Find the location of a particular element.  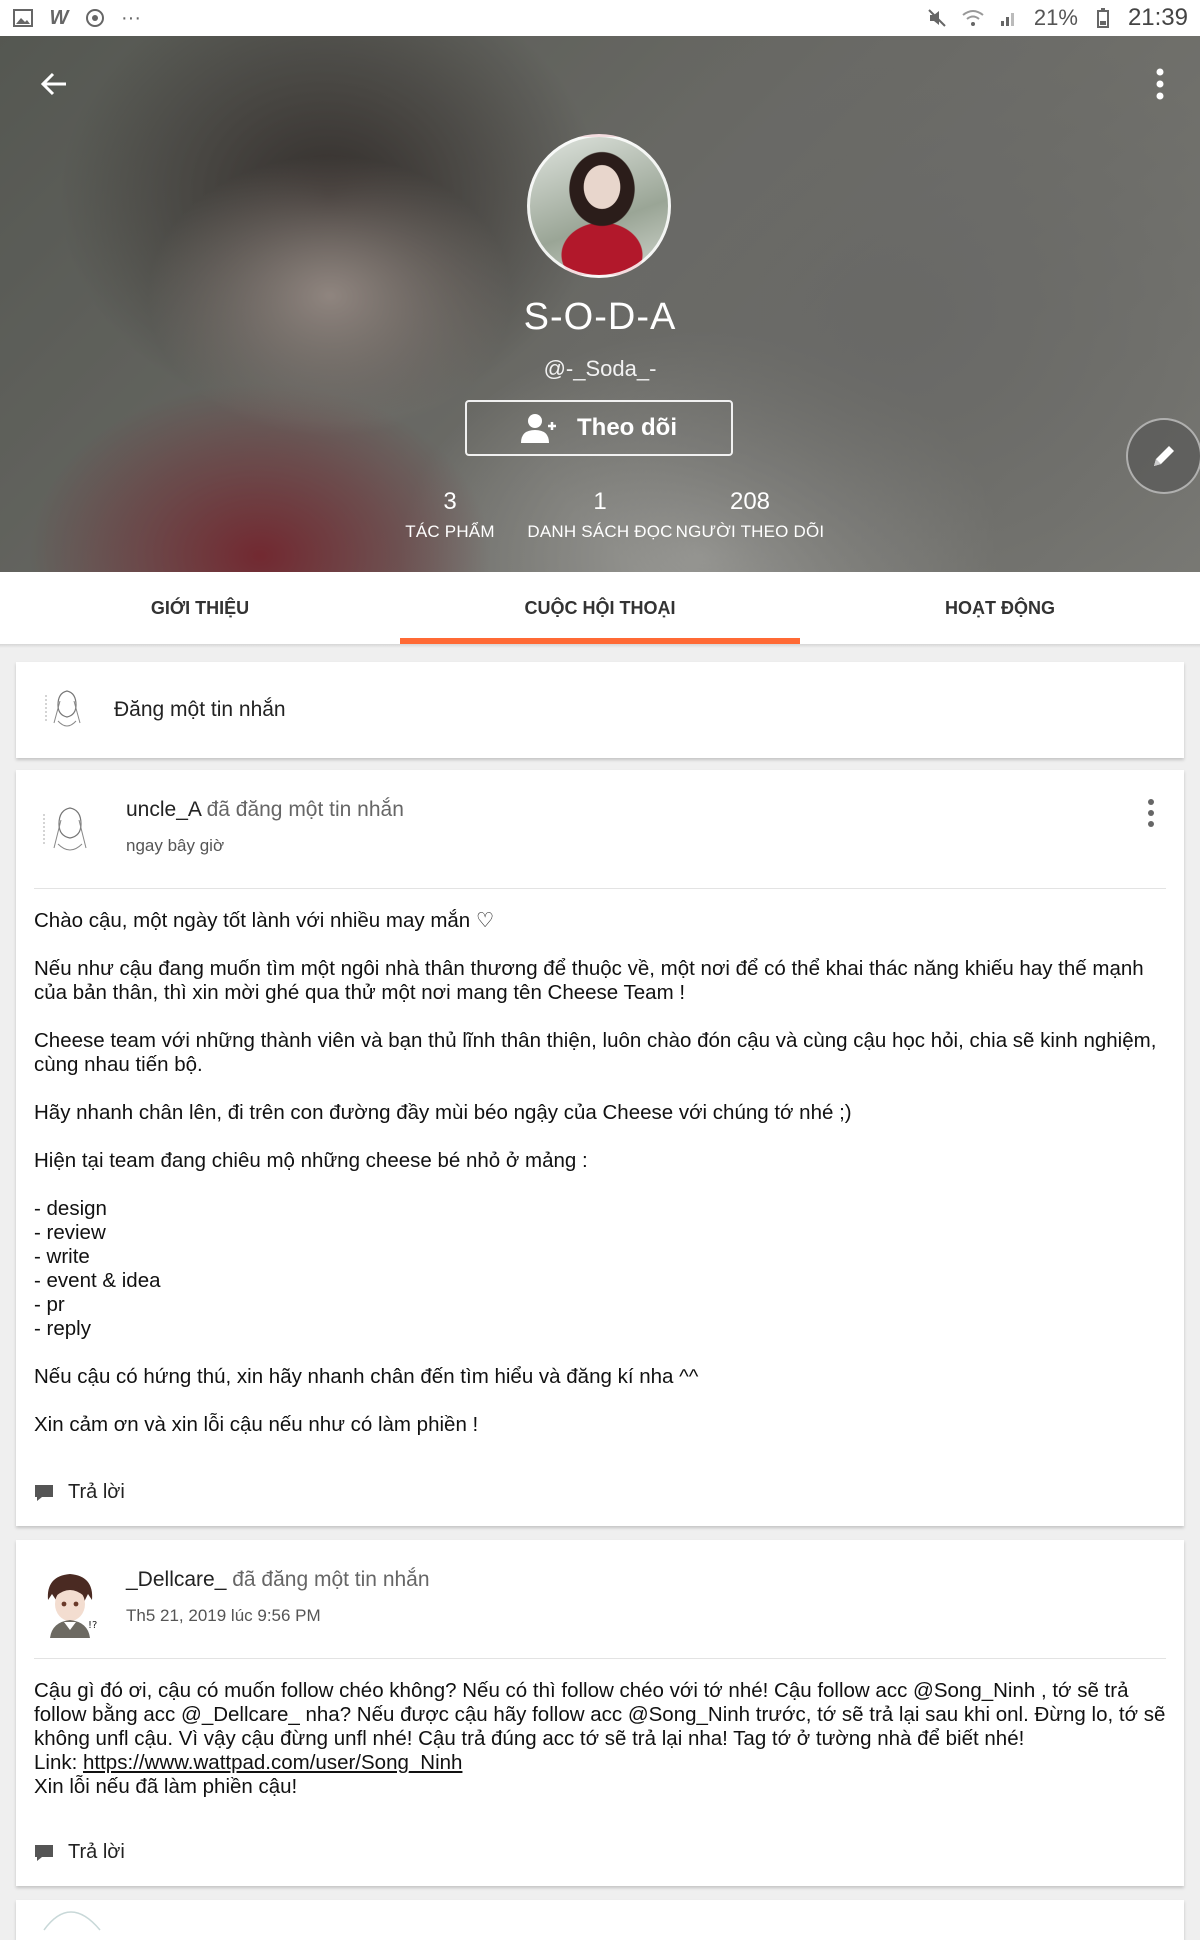

compose-placeholder: Đăng một tin nhắn is located at coordinates (200, 709).